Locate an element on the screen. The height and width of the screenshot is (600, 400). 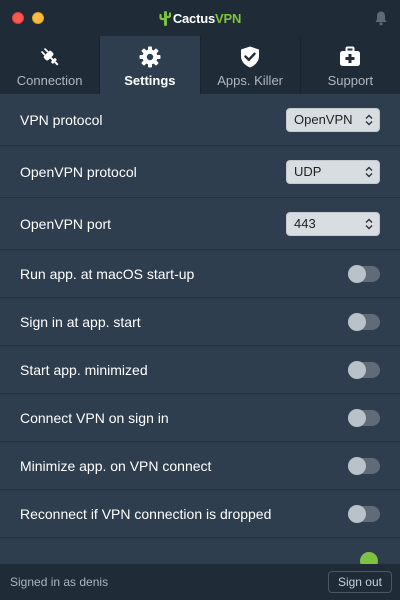
setting-label: Connect VPN on sign in is located at coordinates (94, 417).